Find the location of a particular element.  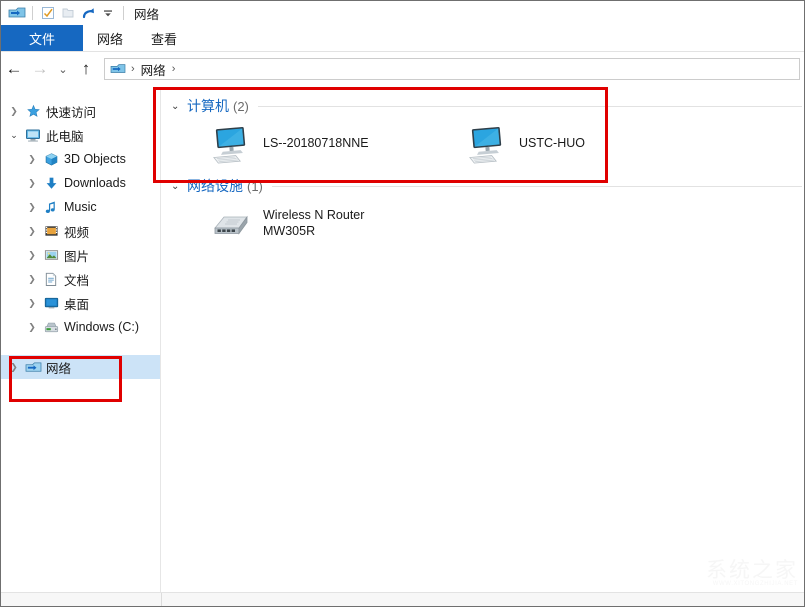

toolbar-divider is located at coordinates (32, 13).